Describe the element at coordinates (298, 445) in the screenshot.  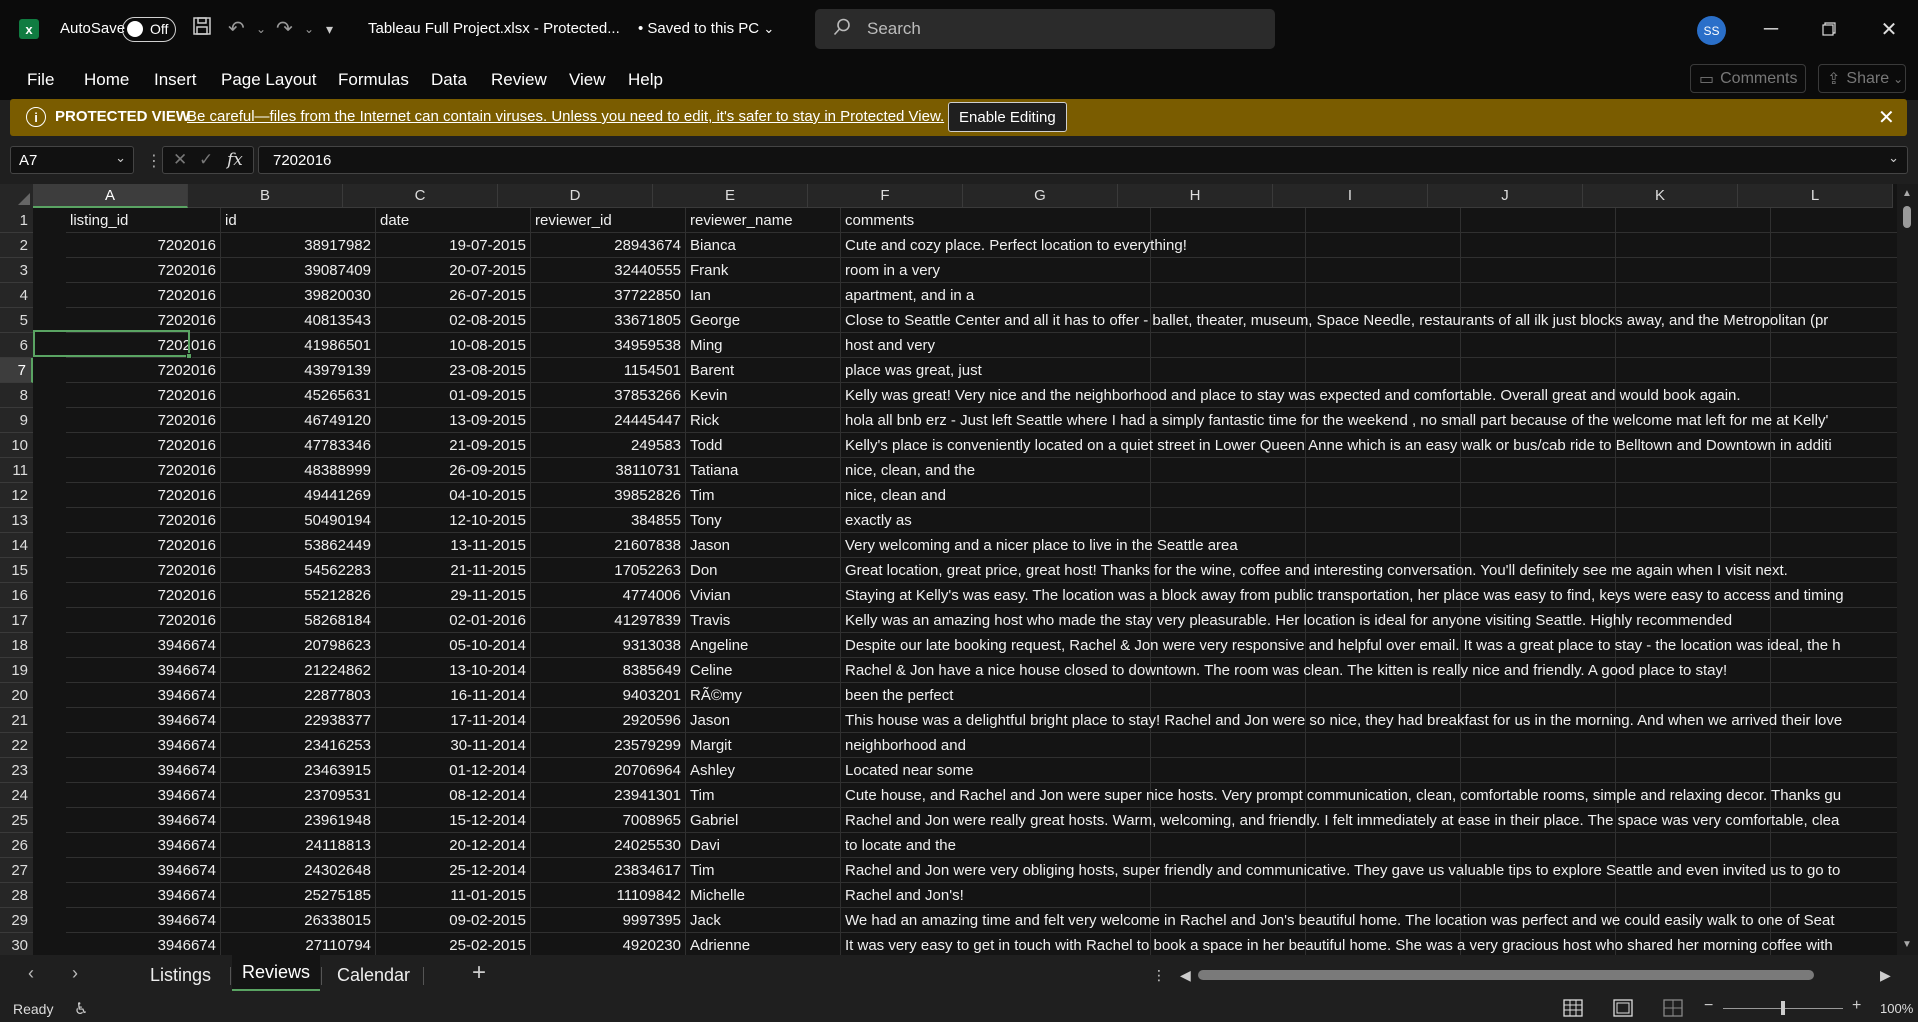
I see `cell: 47783346` at that location.